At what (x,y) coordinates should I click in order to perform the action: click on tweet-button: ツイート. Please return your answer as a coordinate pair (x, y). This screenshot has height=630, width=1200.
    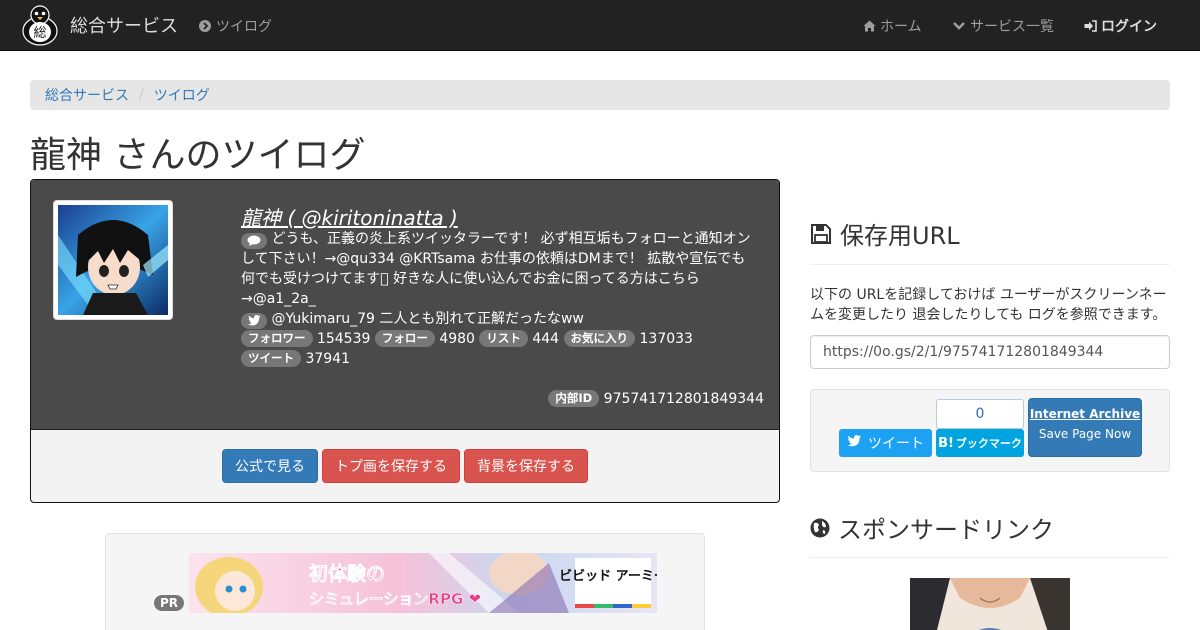
    Looking at the image, I should click on (885, 443).